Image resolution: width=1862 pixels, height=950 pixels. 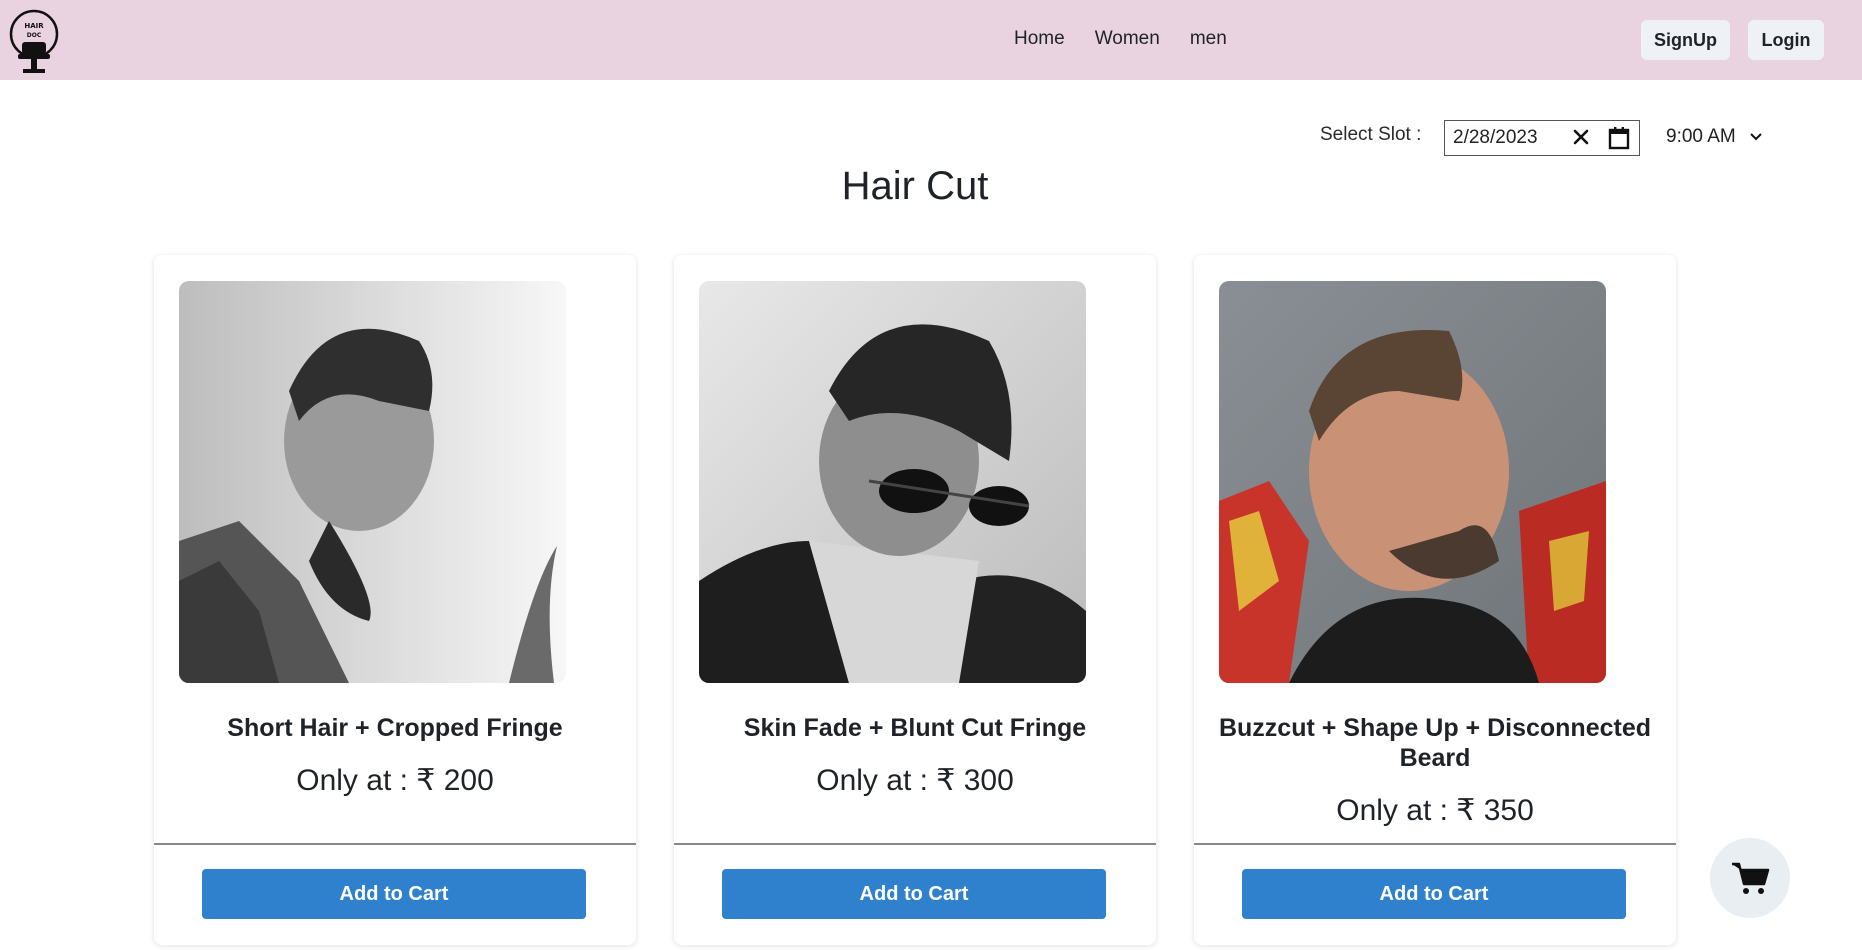 What do you see at coordinates (395, 780) in the screenshot?
I see `service-price: Only at : ₹ 200` at bounding box center [395, 780].